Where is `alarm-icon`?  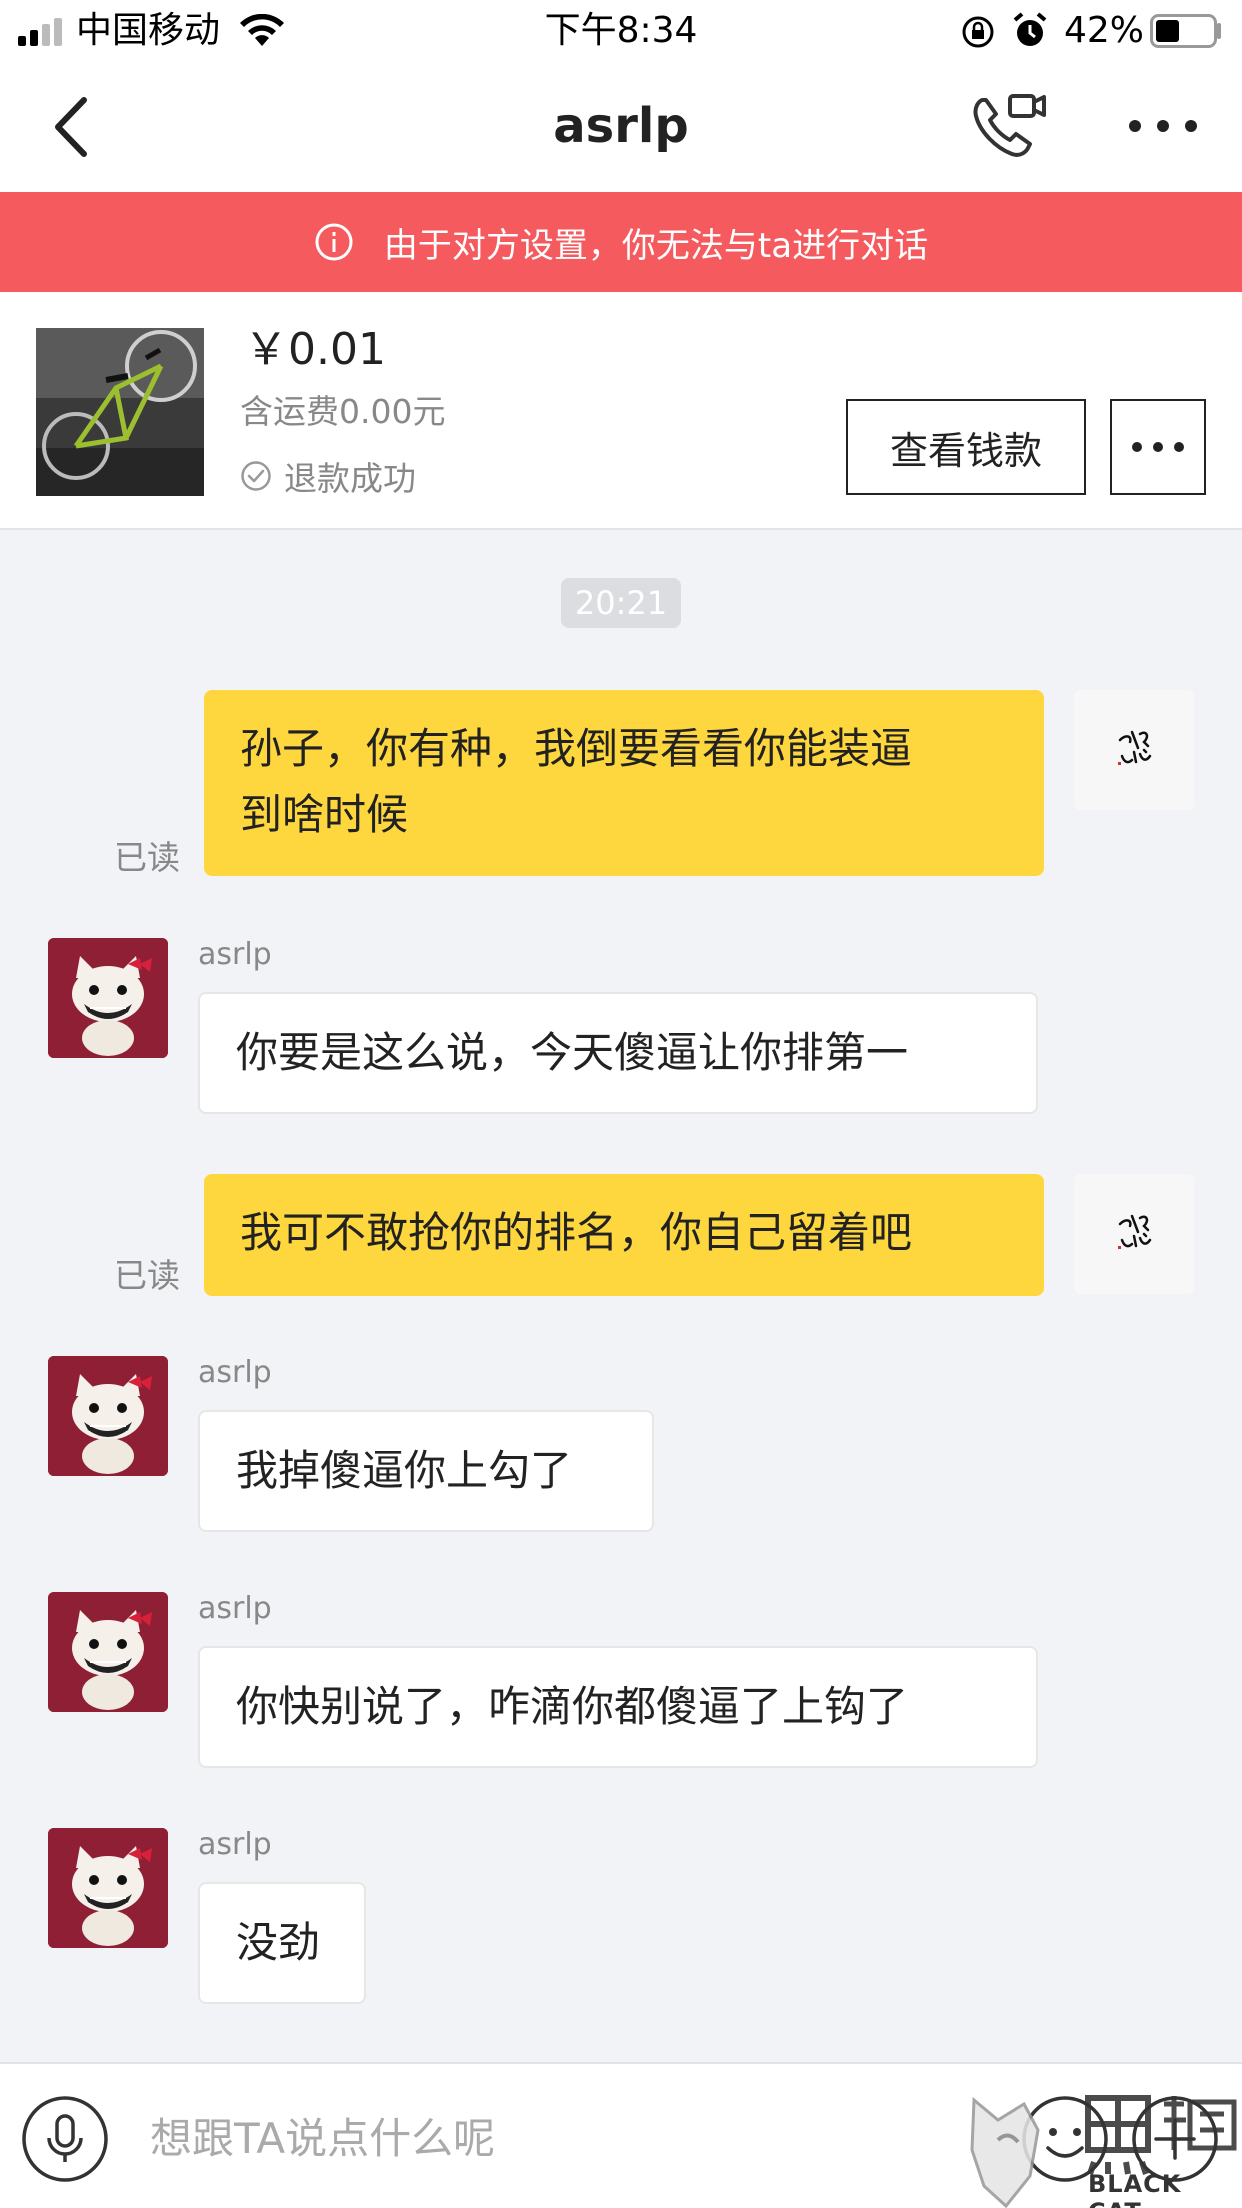 alarm-icon is located at coordinates (1030, 29).